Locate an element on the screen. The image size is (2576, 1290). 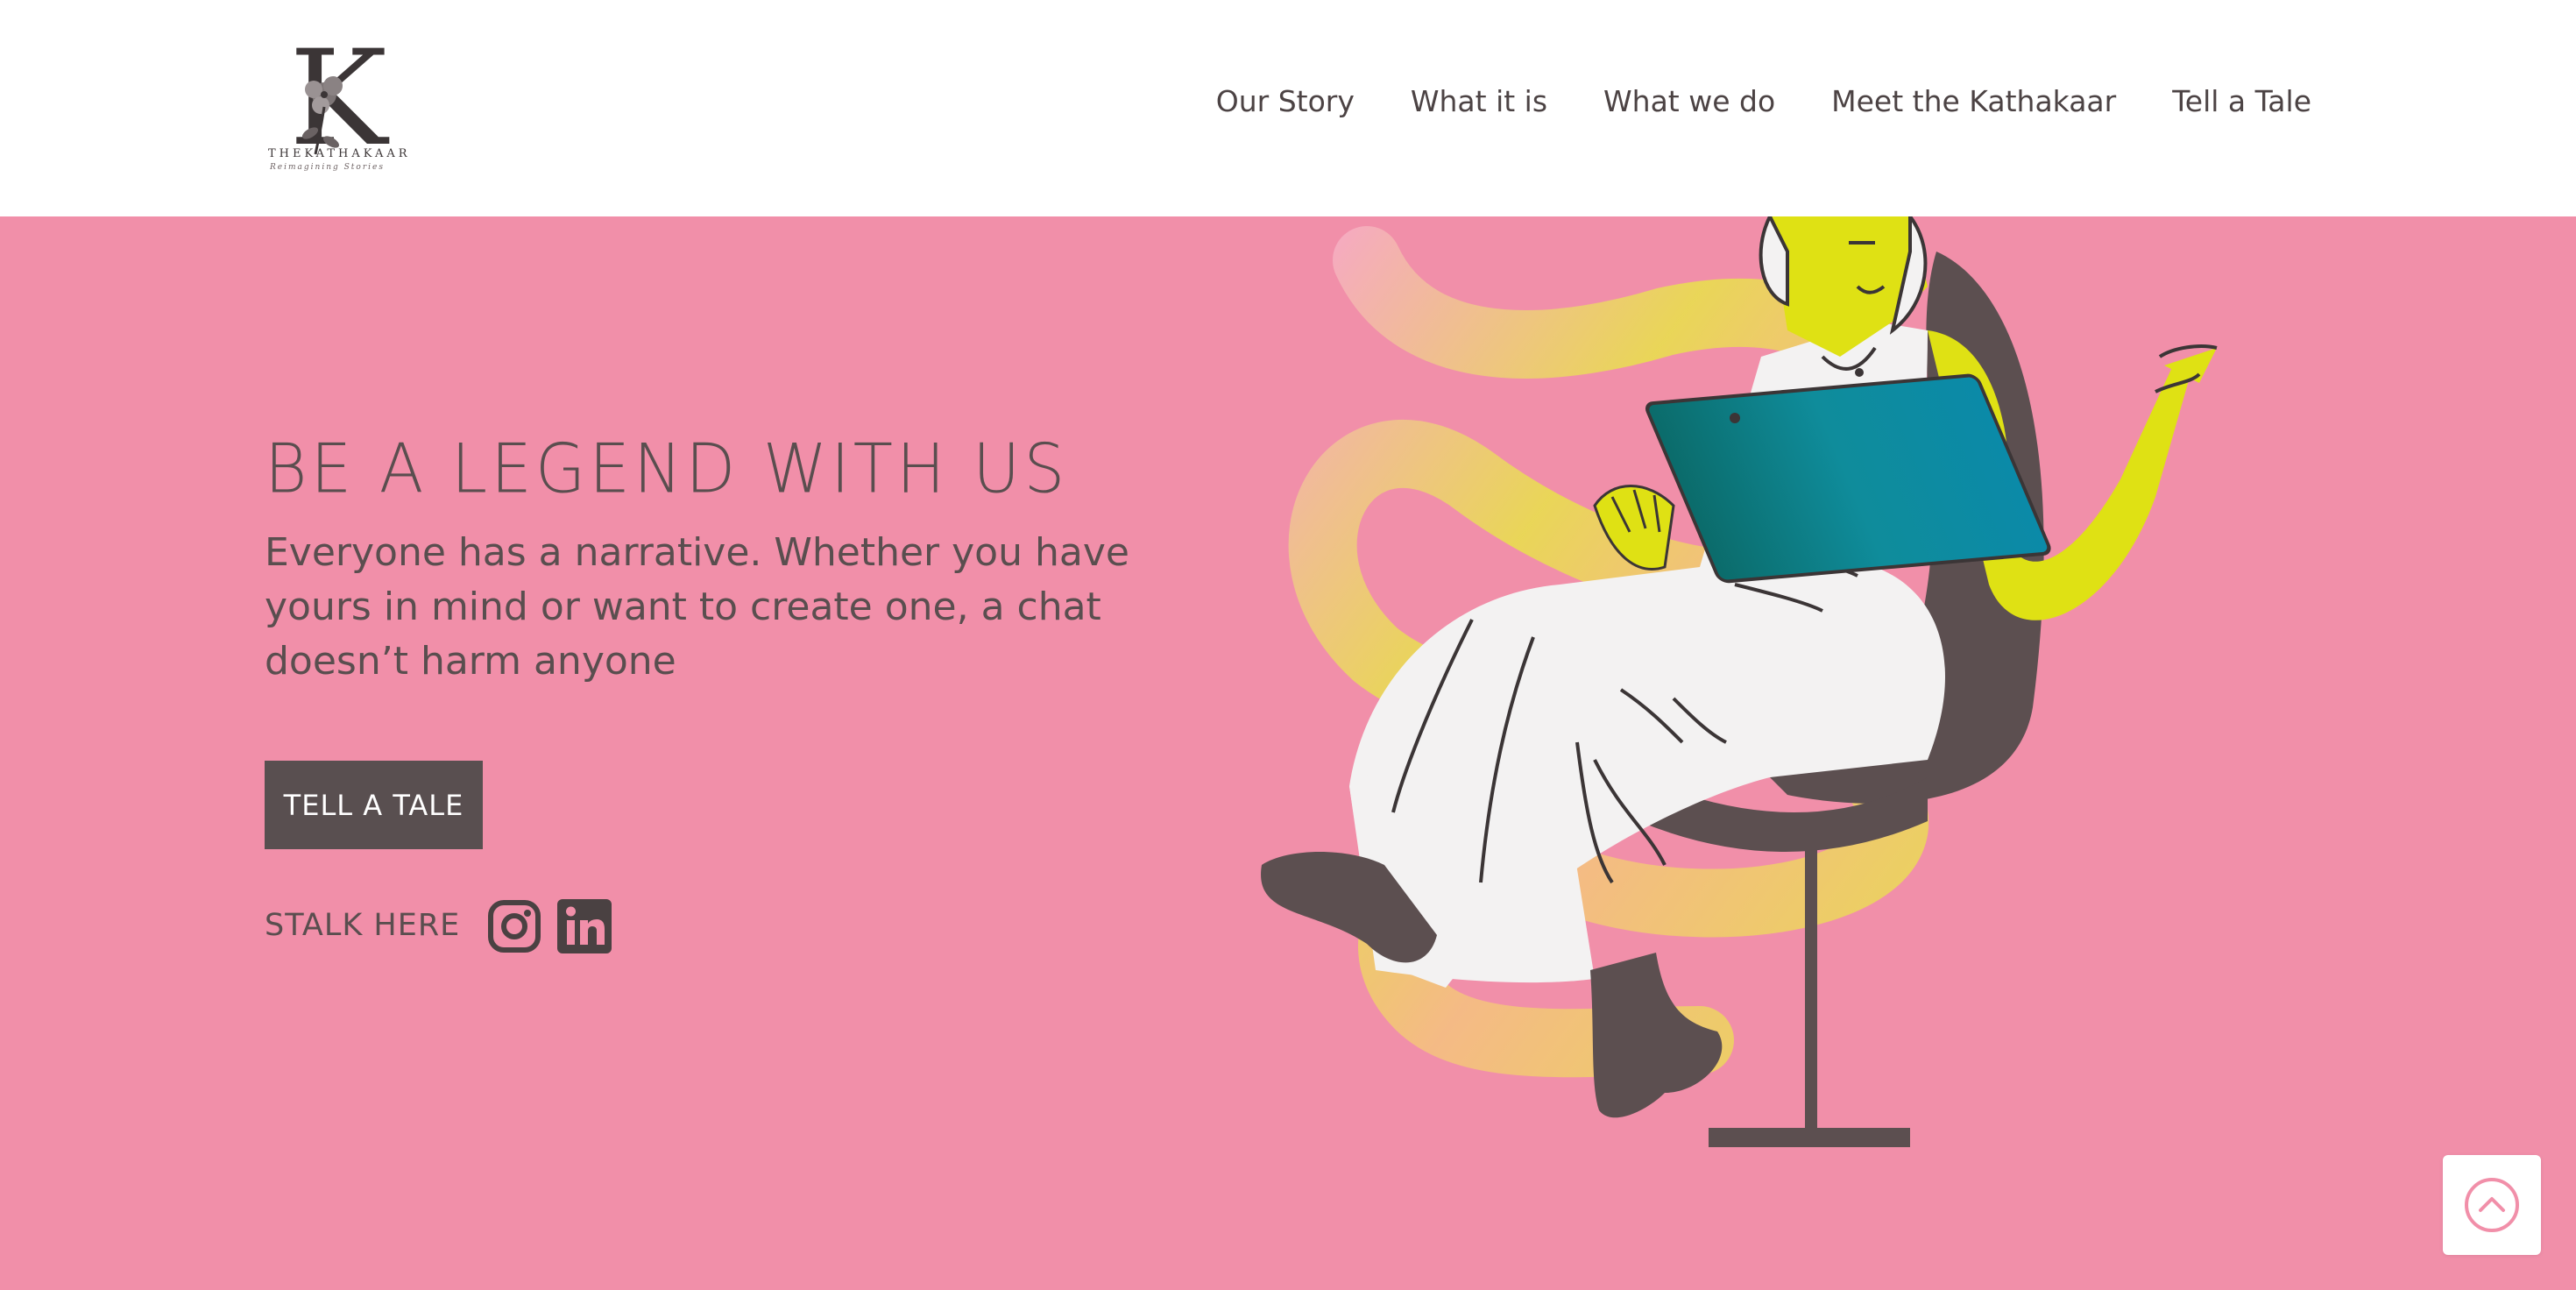
nav-meet-the-kathakaar: Meet the Kathakaar is located at coordinates (1973, 101).